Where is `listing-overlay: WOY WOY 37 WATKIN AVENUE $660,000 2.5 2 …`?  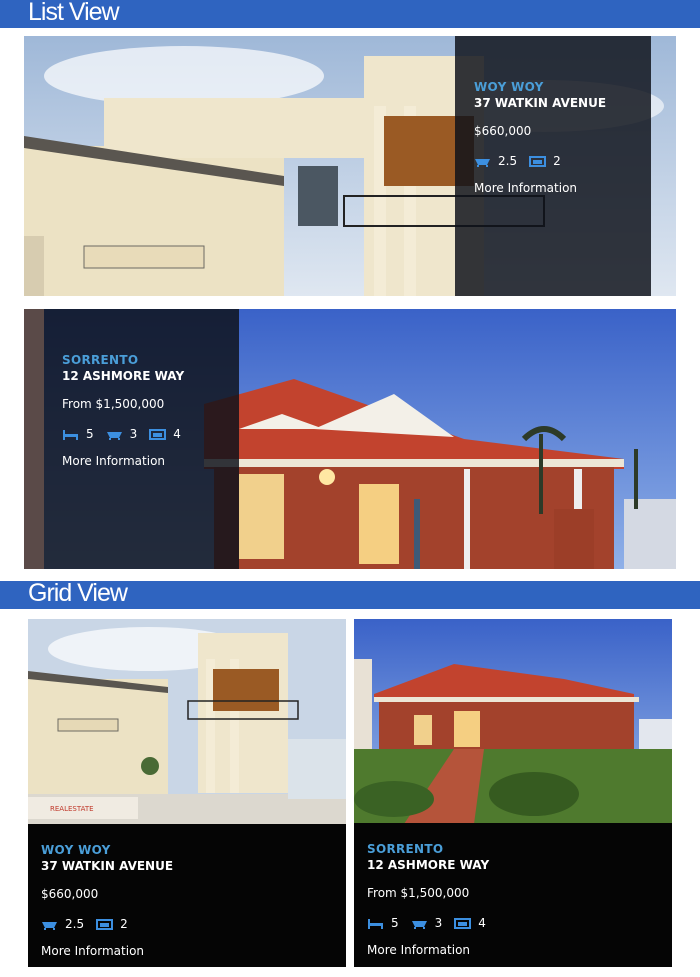 listing-overlay: WOY WOY 37 WATKIN AVENUE $660,000 2.5 2 … is located at coordinates (553, 166).